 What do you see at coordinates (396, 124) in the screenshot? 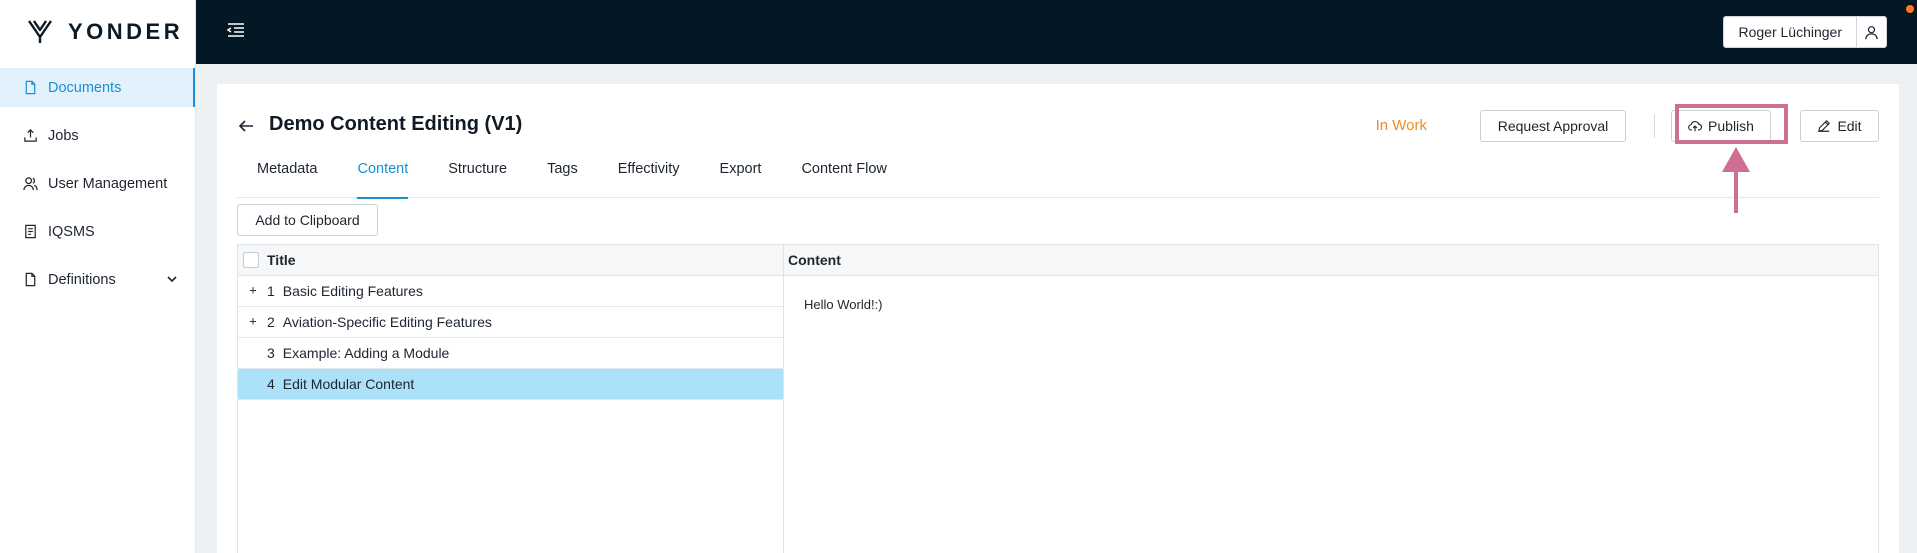
I see `page-title: Demo Content Editing (V1)` at bounding box center [396, 124].